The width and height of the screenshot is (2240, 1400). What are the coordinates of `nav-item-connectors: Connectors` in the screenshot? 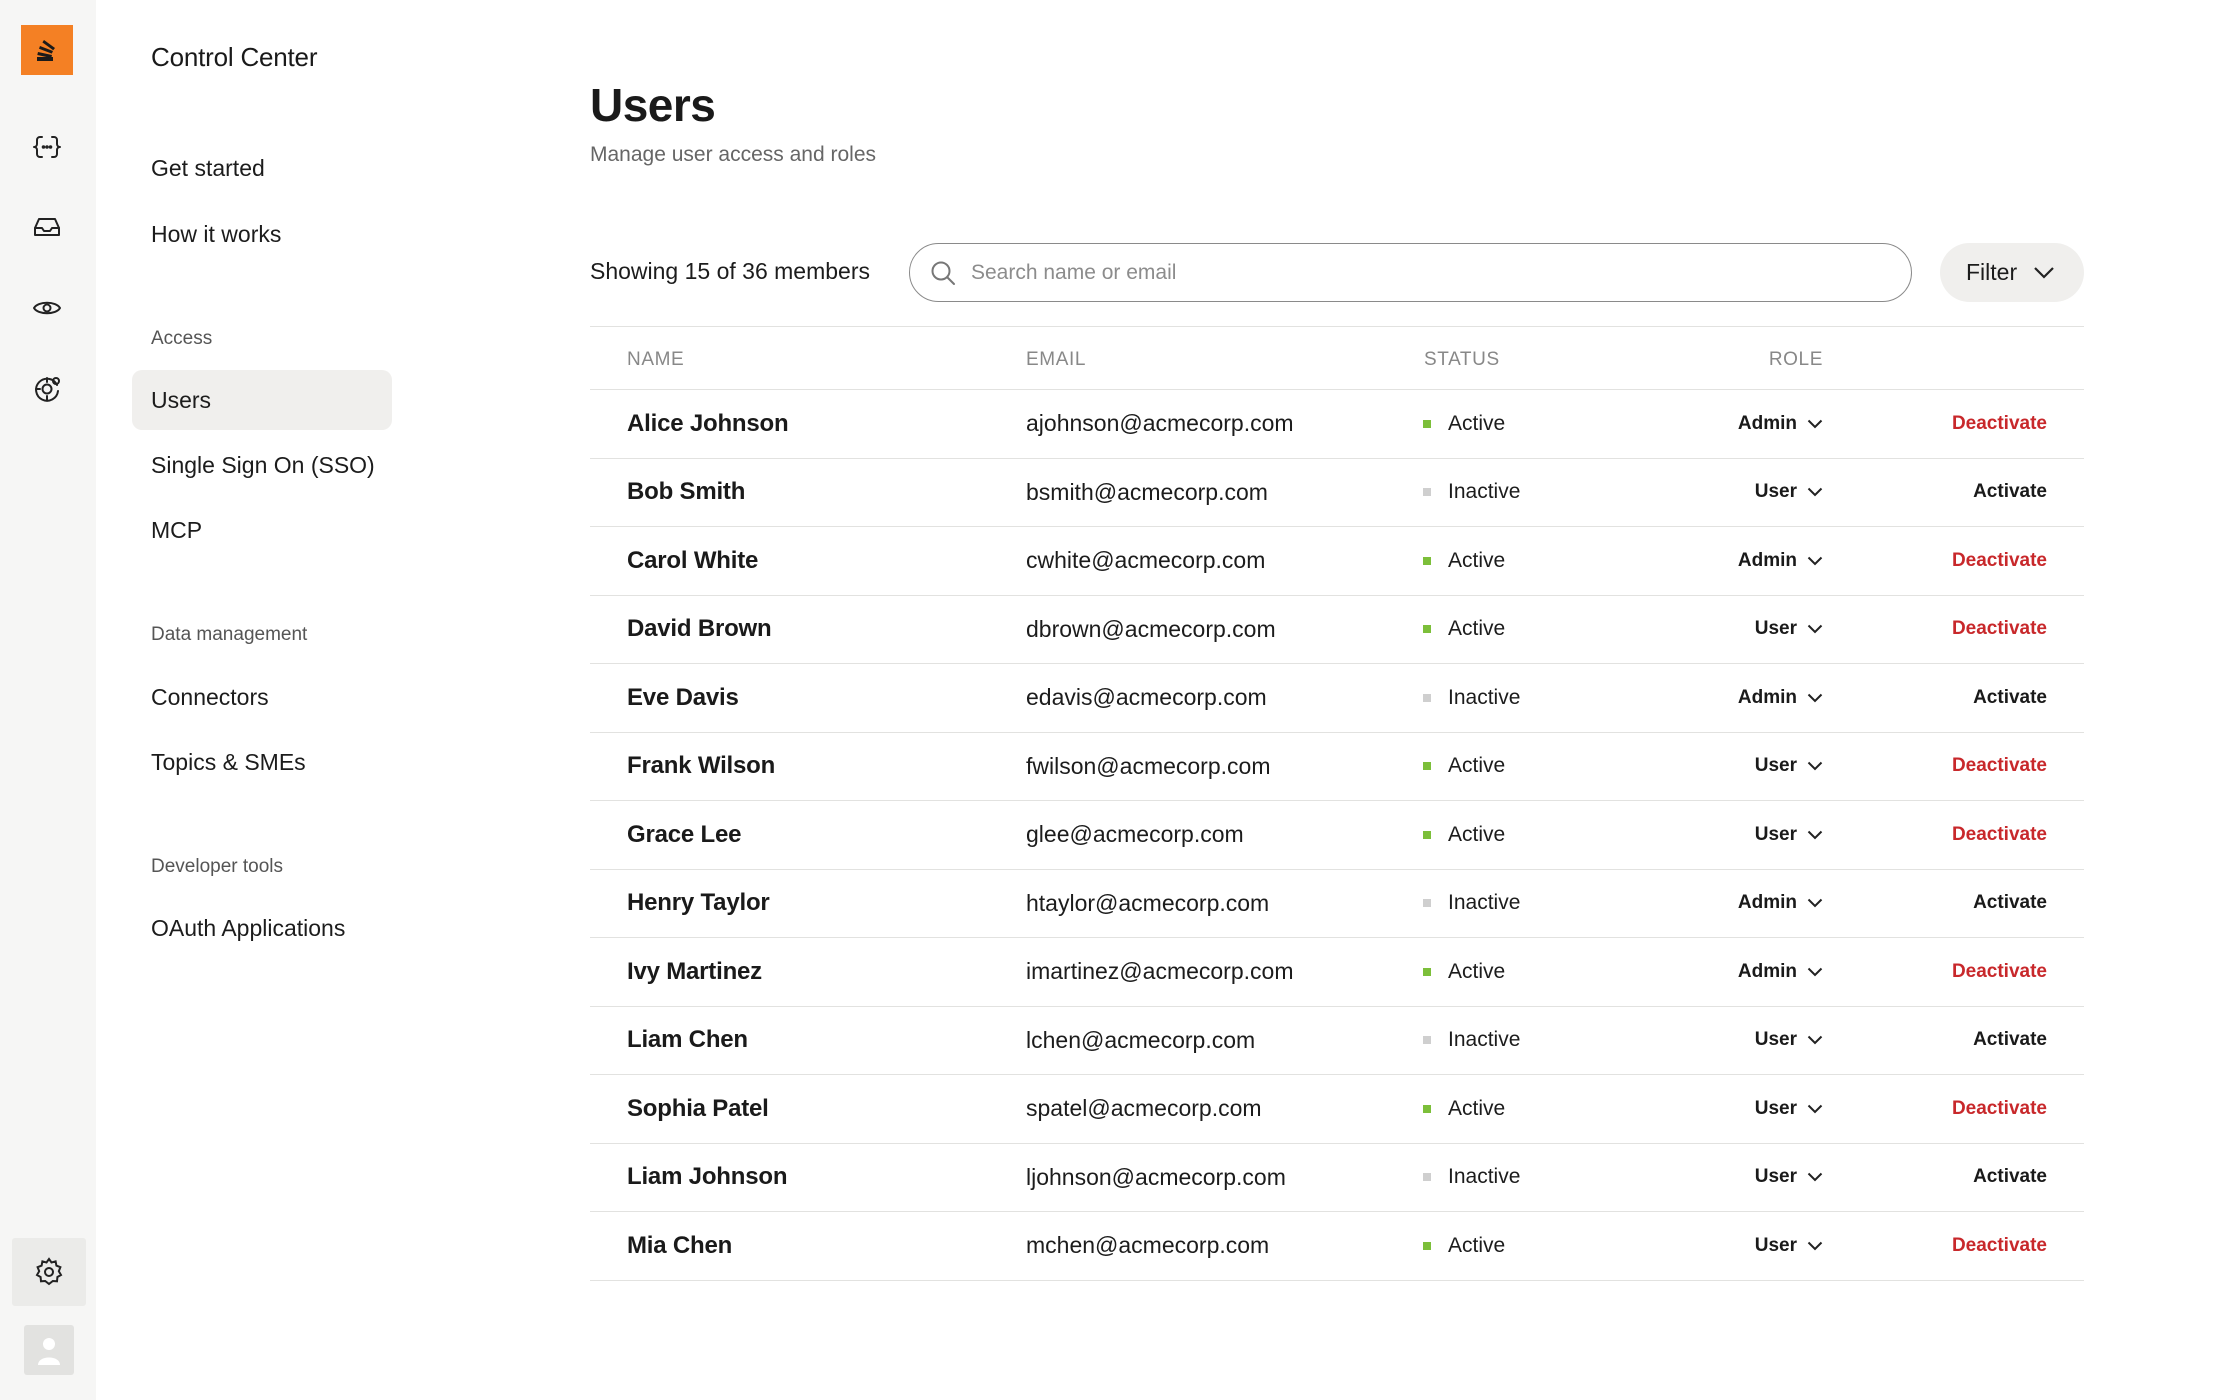 It's located at (282, 697).